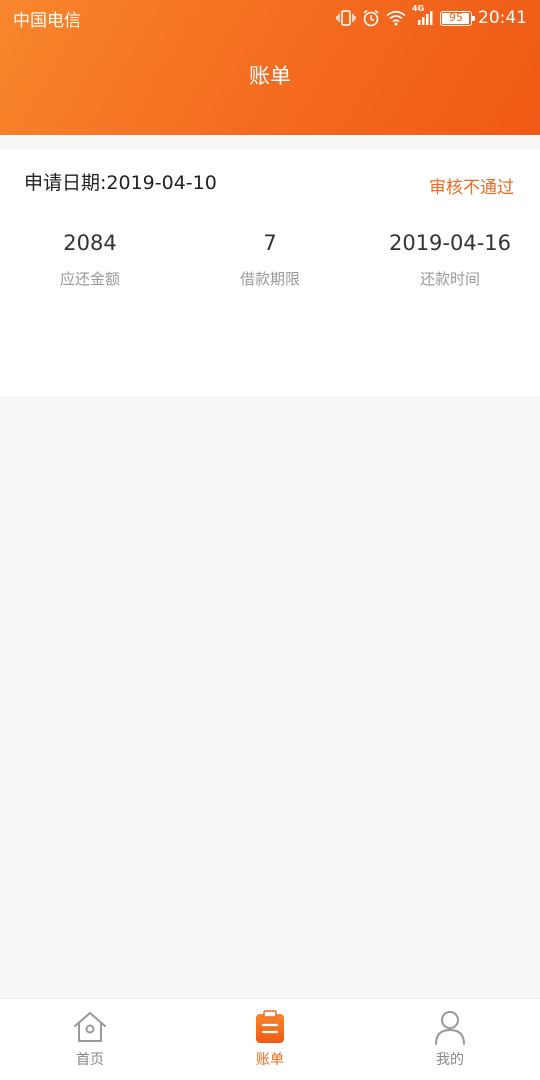  I want to click on repay-date-stat: 2019-04-16 还款时间, so click(450, 258).